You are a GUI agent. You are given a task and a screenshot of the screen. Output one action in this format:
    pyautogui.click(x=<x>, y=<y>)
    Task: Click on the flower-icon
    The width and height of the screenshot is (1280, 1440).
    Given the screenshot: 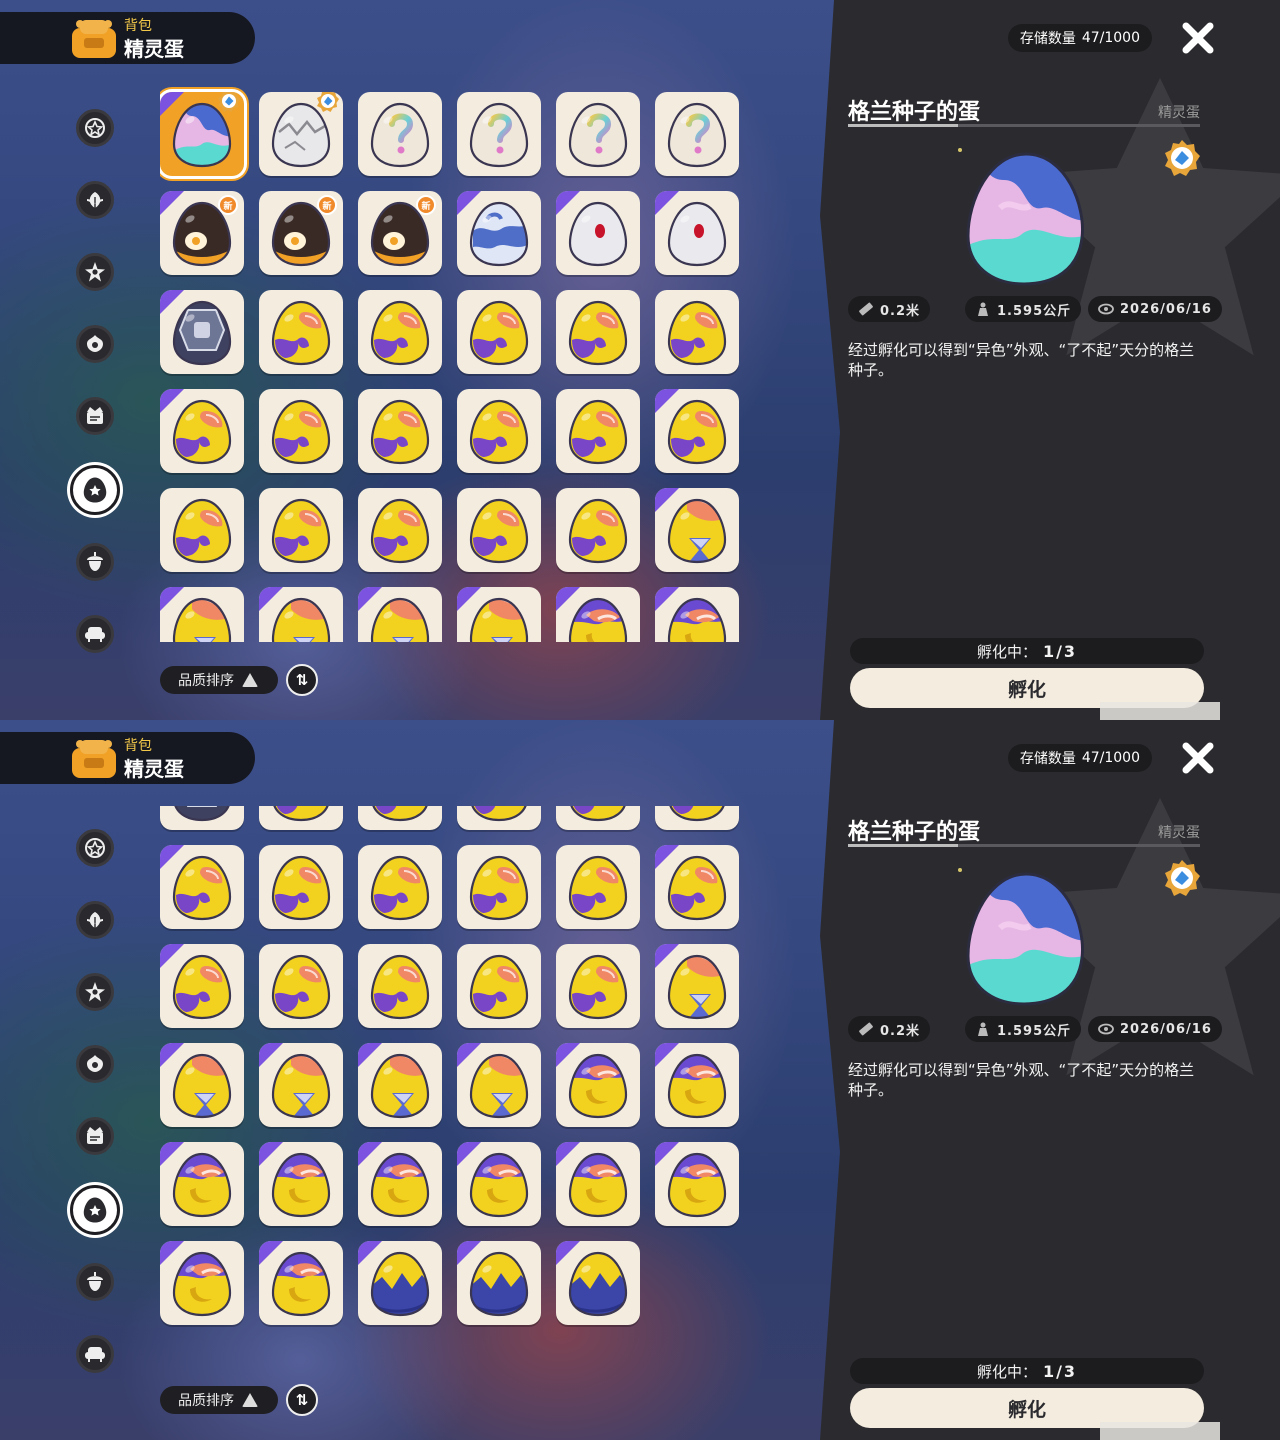 What is the action you would take?
    pyautogui.click(x=95, y=1063)
    